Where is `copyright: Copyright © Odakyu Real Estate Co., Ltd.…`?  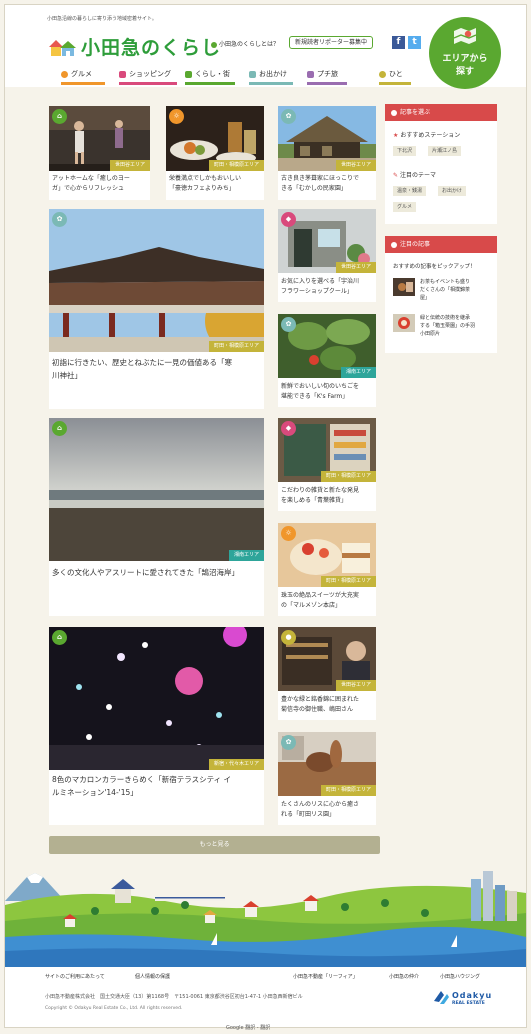 copyright: Copyright © Odakyu Real Estate Co., Ltd.… is located at coordinates (114, 1008).